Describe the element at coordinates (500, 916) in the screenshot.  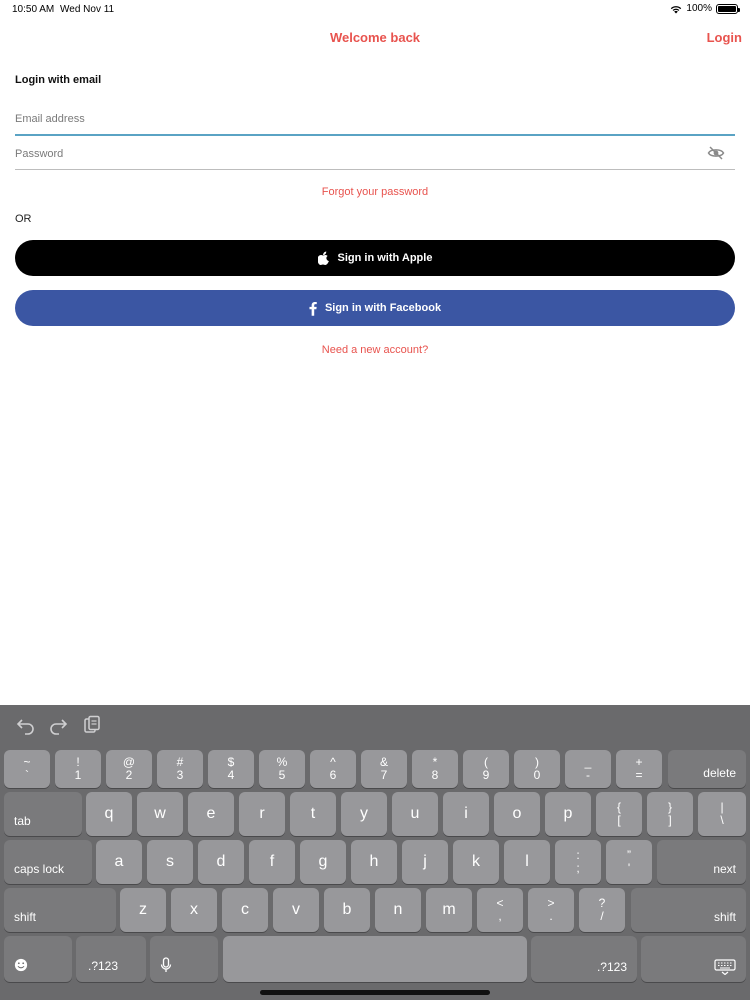
I see `key-label: ,` at that location.